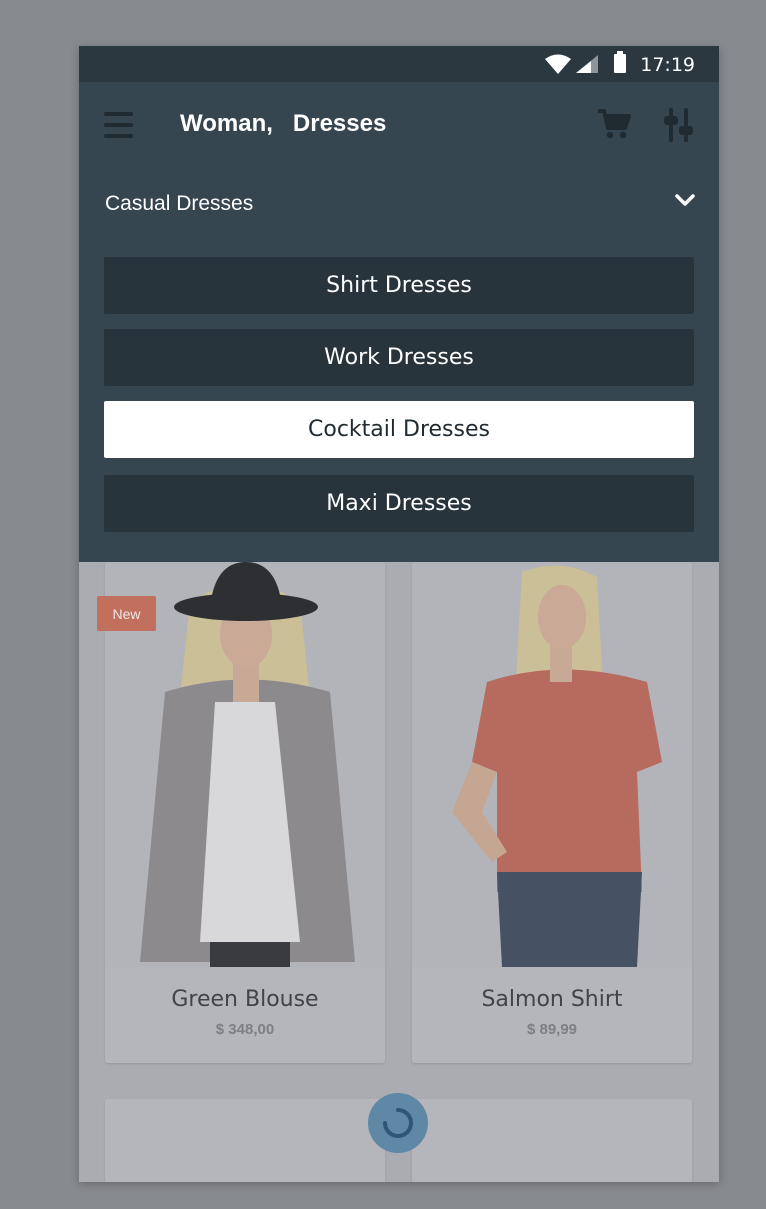  Describe the element at coordinates (400, 202) in the screenshot. I see `category-dropdown: Casual Dresses` at that location.